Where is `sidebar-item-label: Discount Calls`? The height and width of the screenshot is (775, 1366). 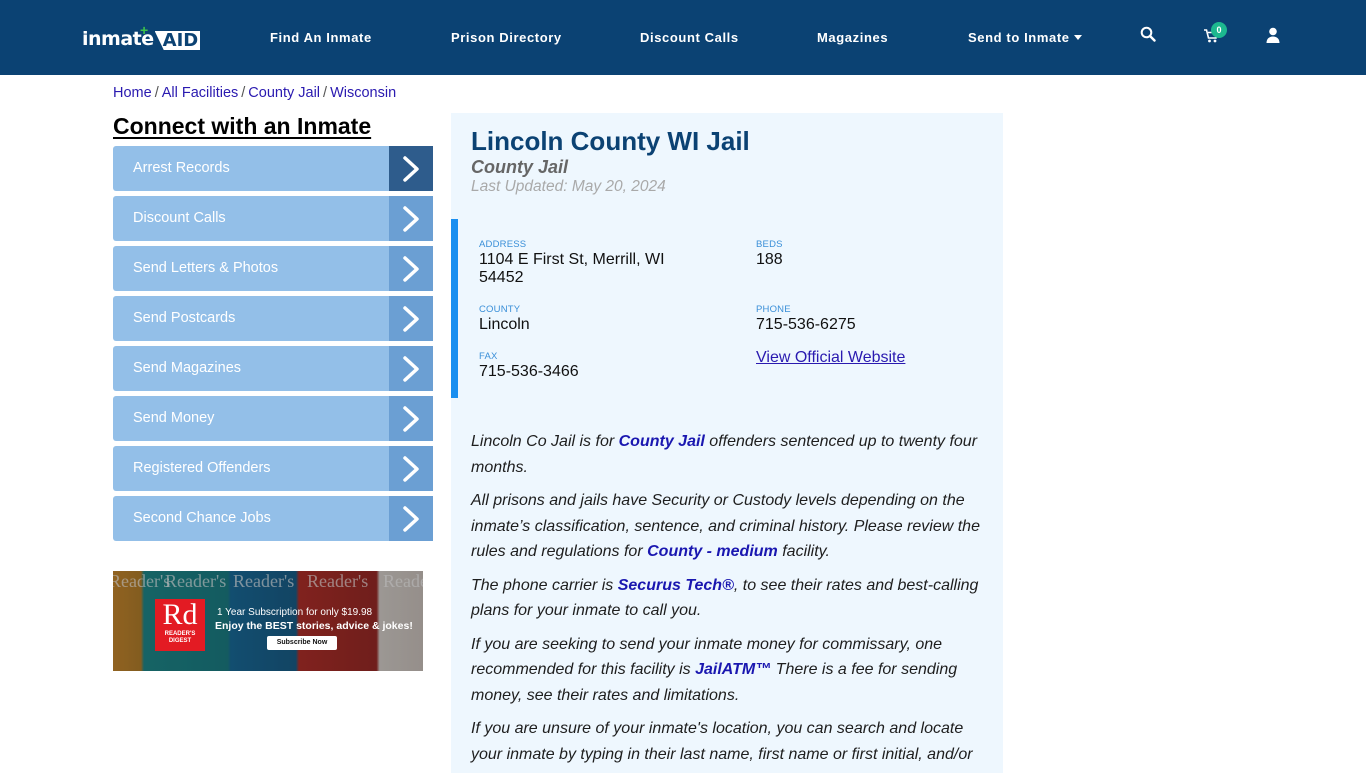 sidebar-item-label: Discount Calls is located at coordinates (179, 218).